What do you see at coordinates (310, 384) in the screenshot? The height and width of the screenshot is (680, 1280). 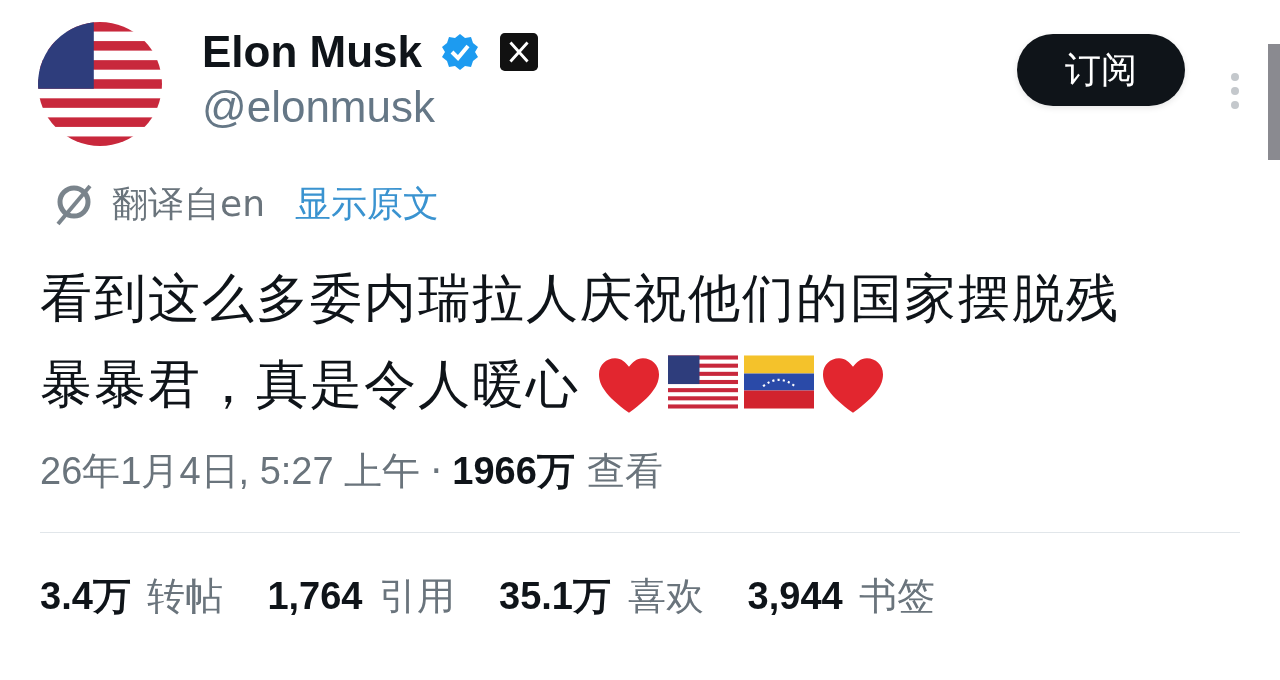 I see `tweet-text-line: 暴暴君，真是令人暖心` at bounding box center [310, 384].